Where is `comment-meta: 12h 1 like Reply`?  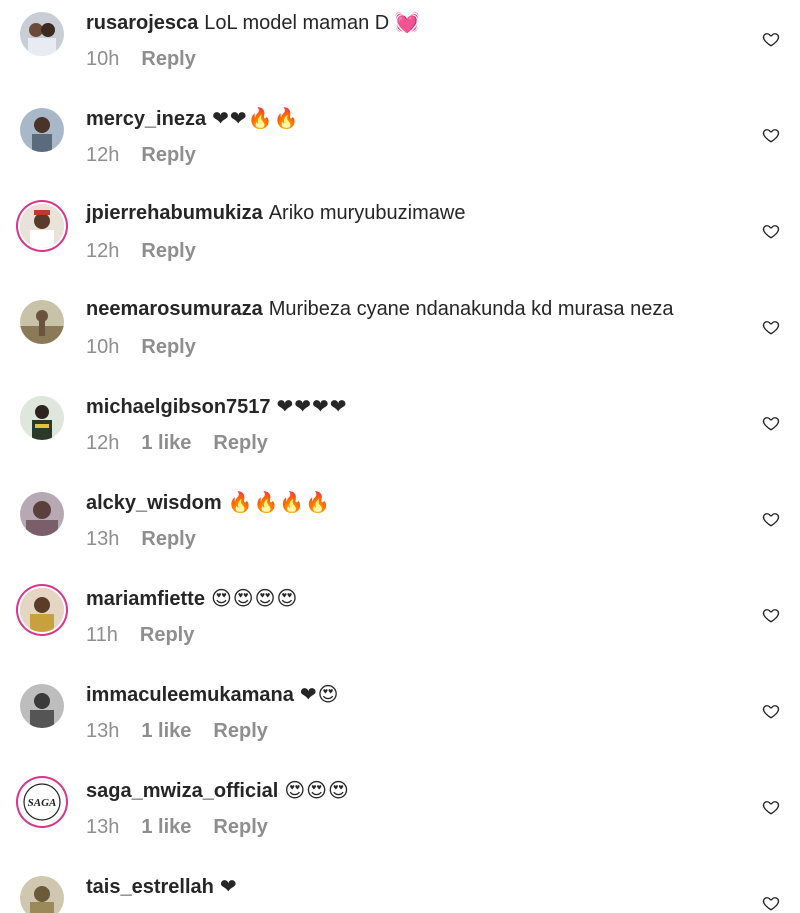 comment-meta: 12h 1 like Reply is located at coordinates (188, 443).